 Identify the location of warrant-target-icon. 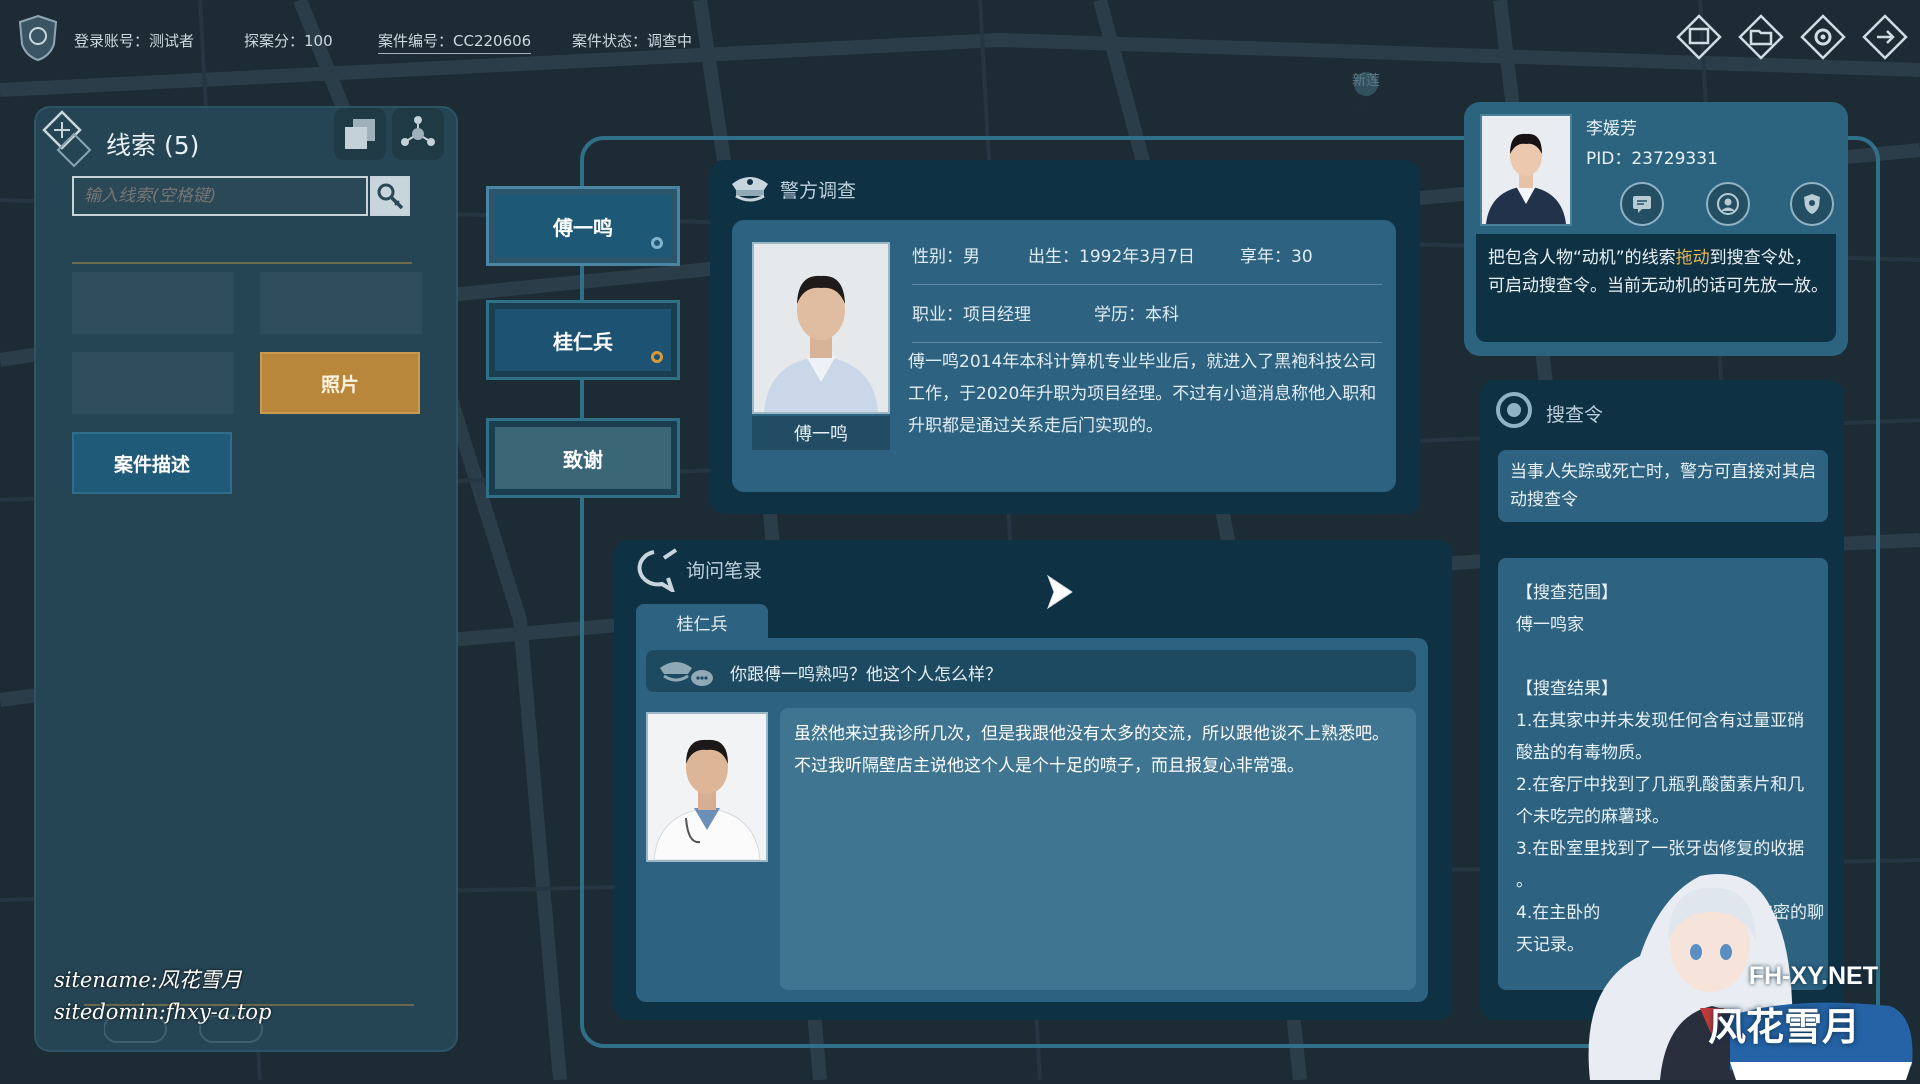
(1514, 410).